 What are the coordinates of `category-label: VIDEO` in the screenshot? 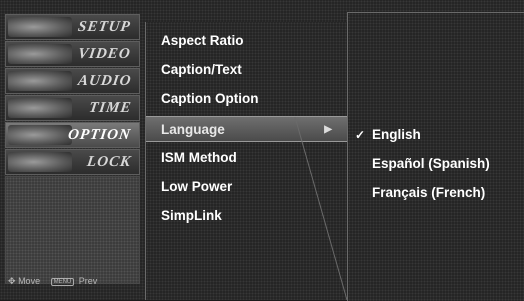 It's located at (105, 54).